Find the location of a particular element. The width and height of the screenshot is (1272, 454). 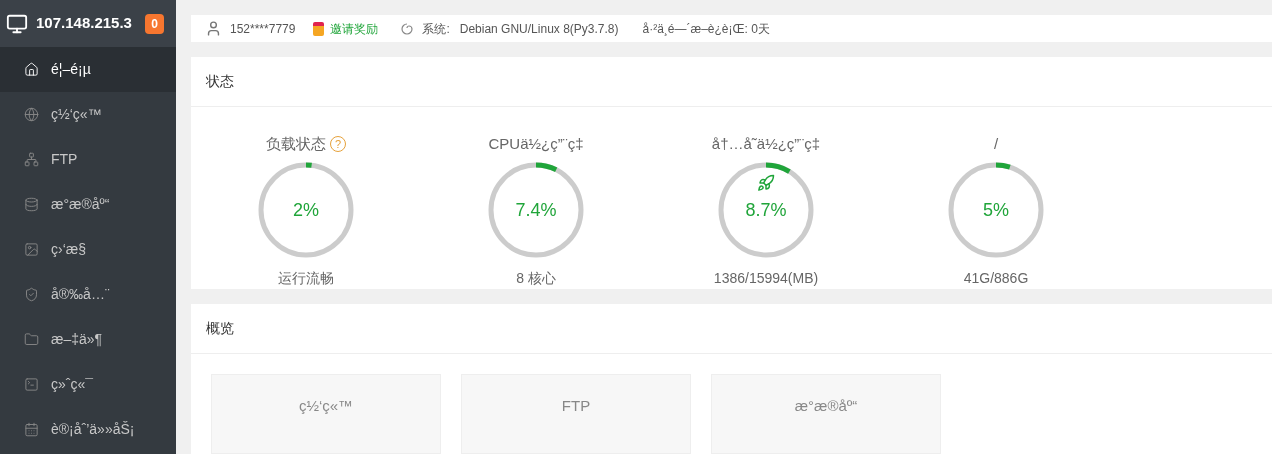

gauge-value: 2% is located at coordinates (306, 210).